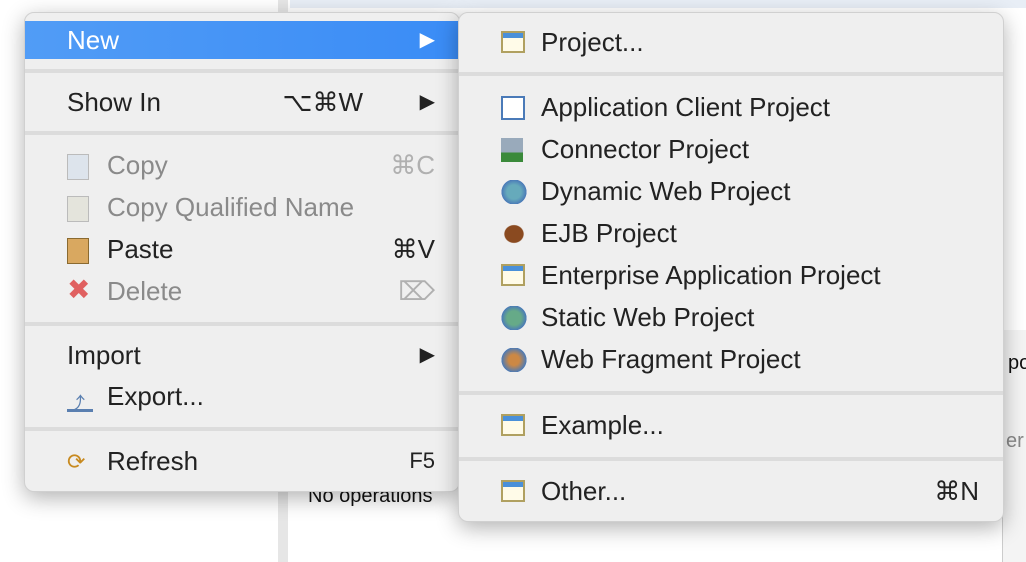 The width and height of the screenshot is (1026, 562). Describe the element at coordinates (416, 291) in the screenshot. I see `shortcut: ⌦` at that location.